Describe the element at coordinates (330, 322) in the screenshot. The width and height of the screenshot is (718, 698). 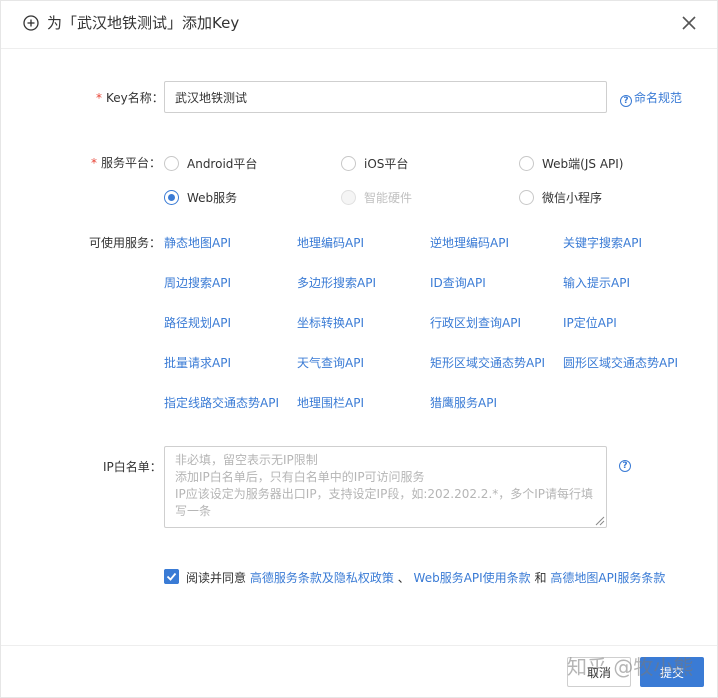
I see `service-link: 坐标转换API` at that location.